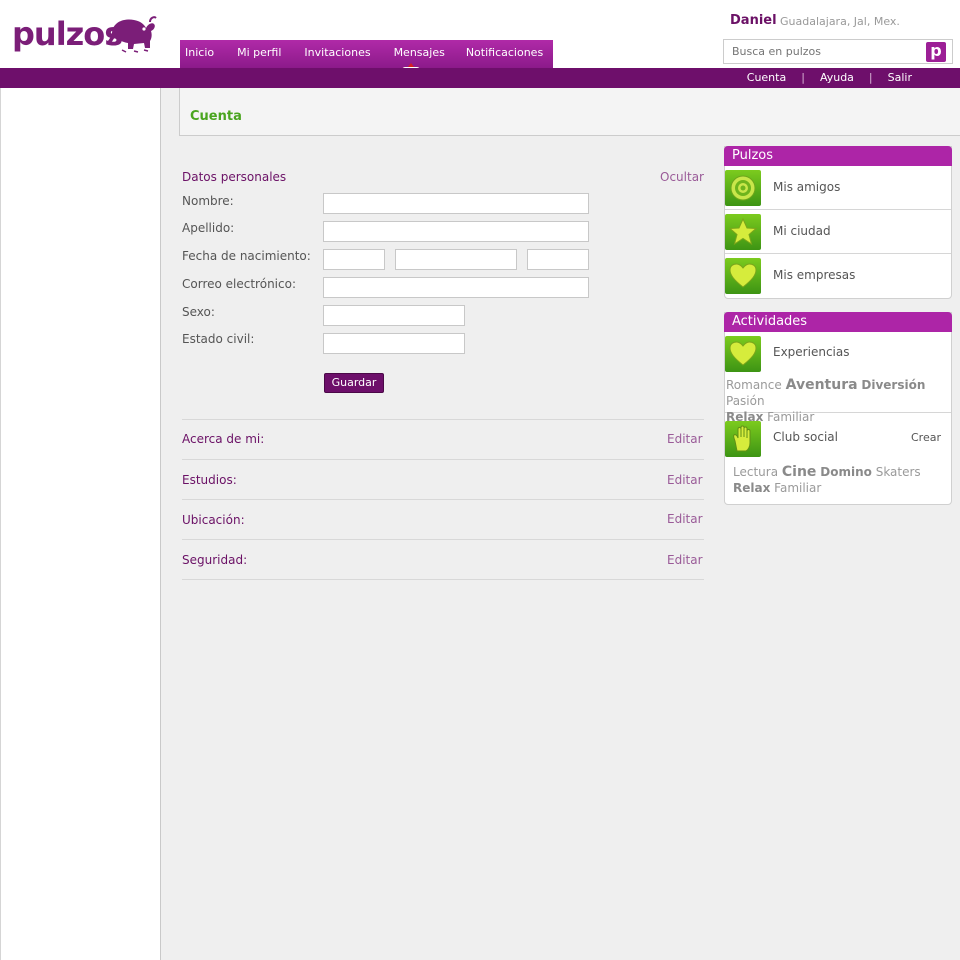 This screenshot has width=960, height=960. Describe the element at coordinates (745, 401) in the screenshot. I see `tag: Pasión` at that location.